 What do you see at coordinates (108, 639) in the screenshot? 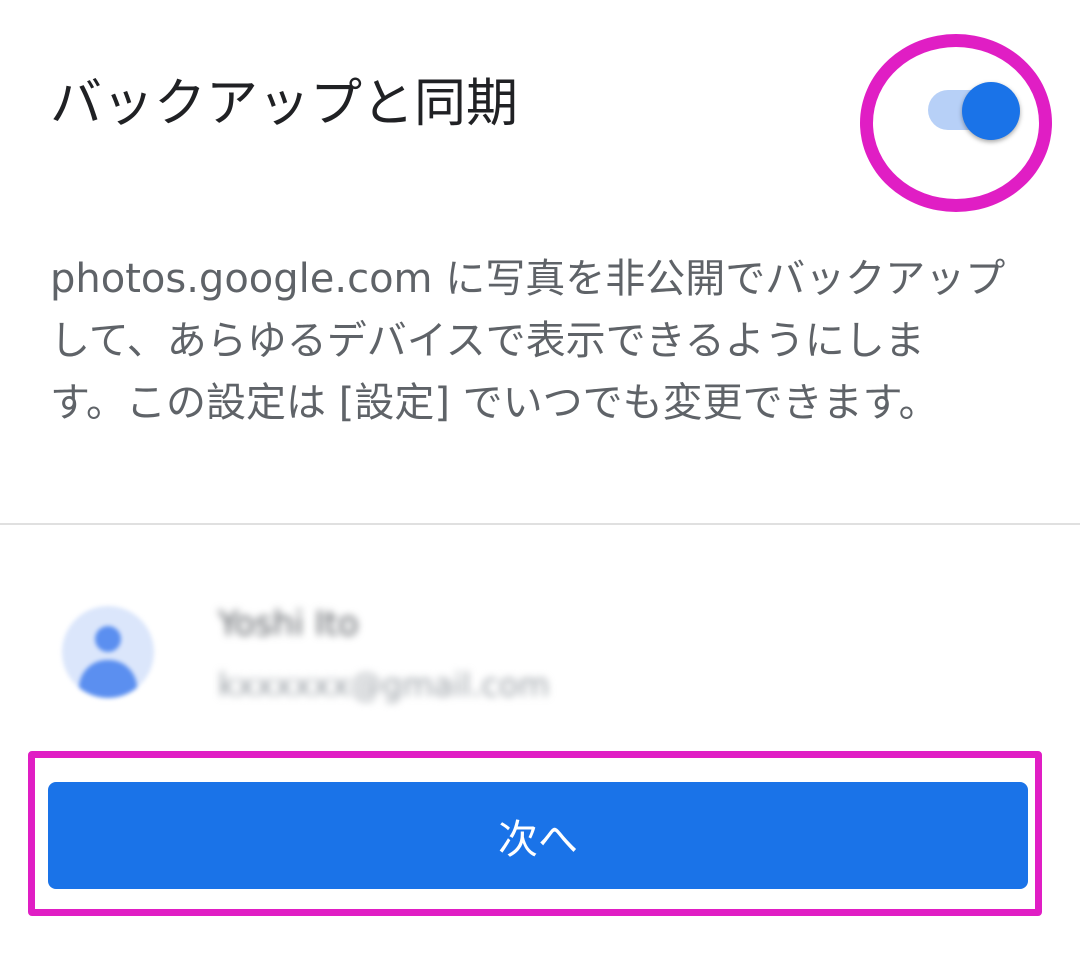
I see `avatar-head` at bounding box center [108, 639].